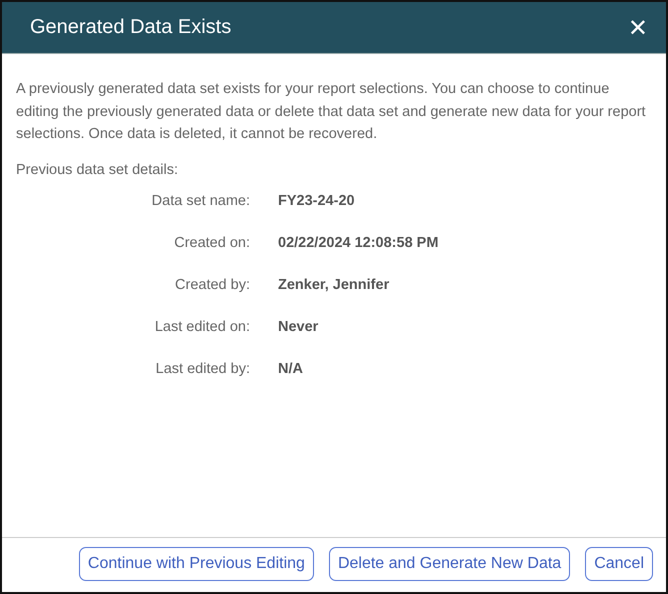 The image size is (668, 594). What do you see at coordinates (202, 369) in the screenshot?
I see `detail-label: Last edited by:` at bounding box center [202, 369].